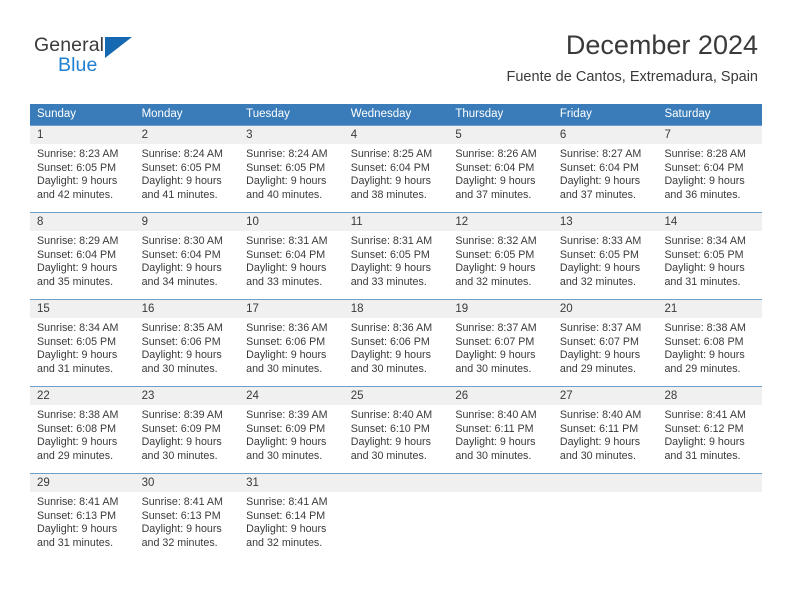 The image size is (792, 612). Describe the element at coordinates (600, 154) in the screenshot. I see `sunrise-text: Sunrise: 8:27 AM` at that location.